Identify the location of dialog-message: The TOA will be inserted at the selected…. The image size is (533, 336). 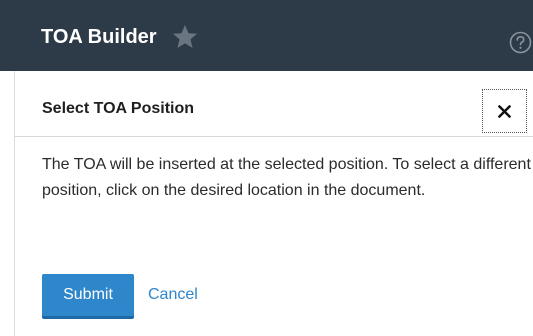
(286, 177).